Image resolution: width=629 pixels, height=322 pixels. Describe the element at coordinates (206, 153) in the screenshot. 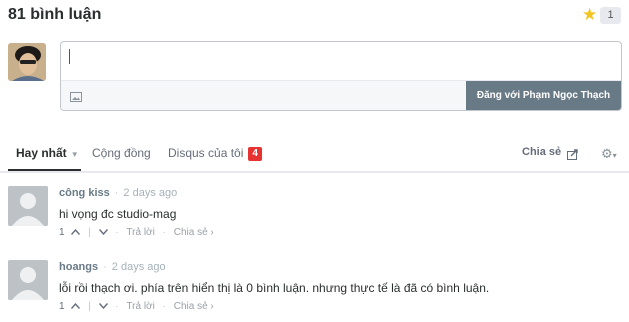

I see `tab-my-disqus-label: Disqus của tôi` at that location.